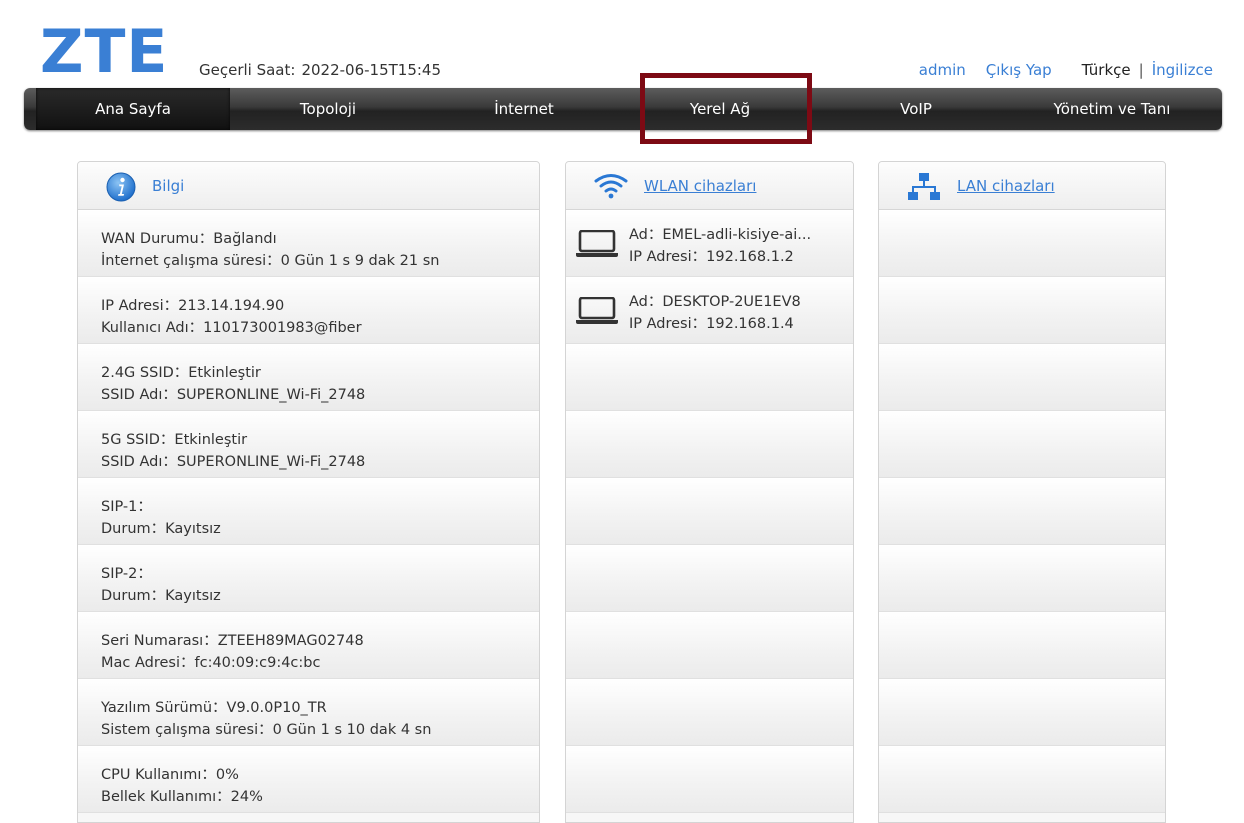 Image resolution: width=1244 pixels, height=823 pixels. What do you see at coordinates (1019, 70) in the screenshot?
I see `logout-link: Çıkış Yap` at bounding box center [1019, 70].